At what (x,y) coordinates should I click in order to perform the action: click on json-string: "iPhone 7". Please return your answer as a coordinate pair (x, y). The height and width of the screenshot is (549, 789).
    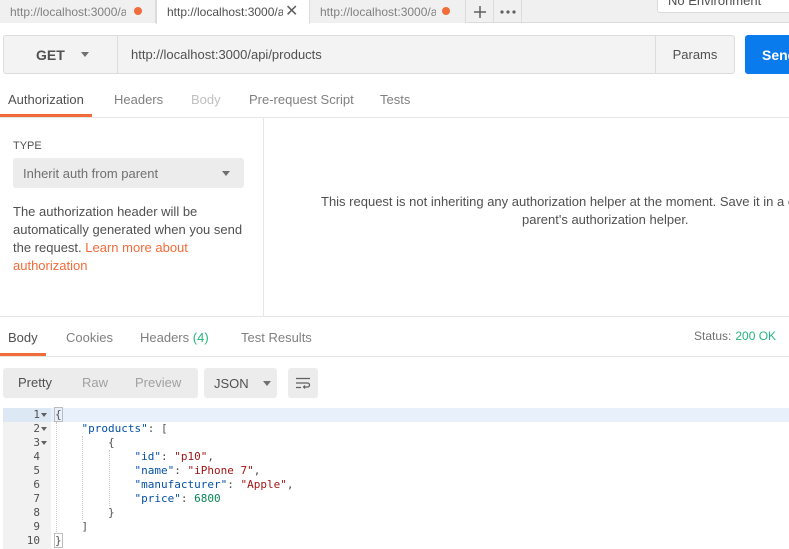
    Looking at the image, I should click on (220, 470).